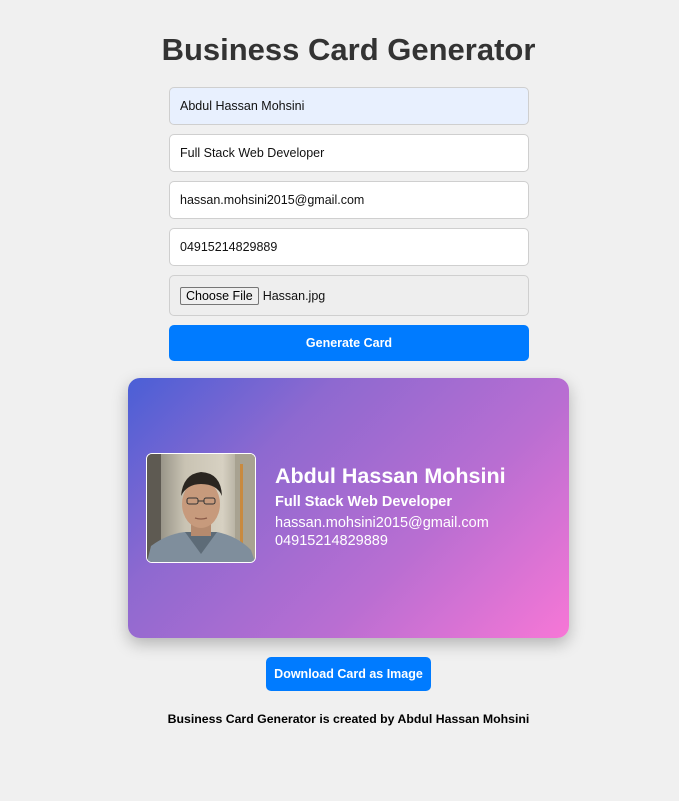 Image resolution: width=679 pixels, height=801 pixels. I want to click on photo-file-input: Choose File Hassan.jpg, so click(349, 295).